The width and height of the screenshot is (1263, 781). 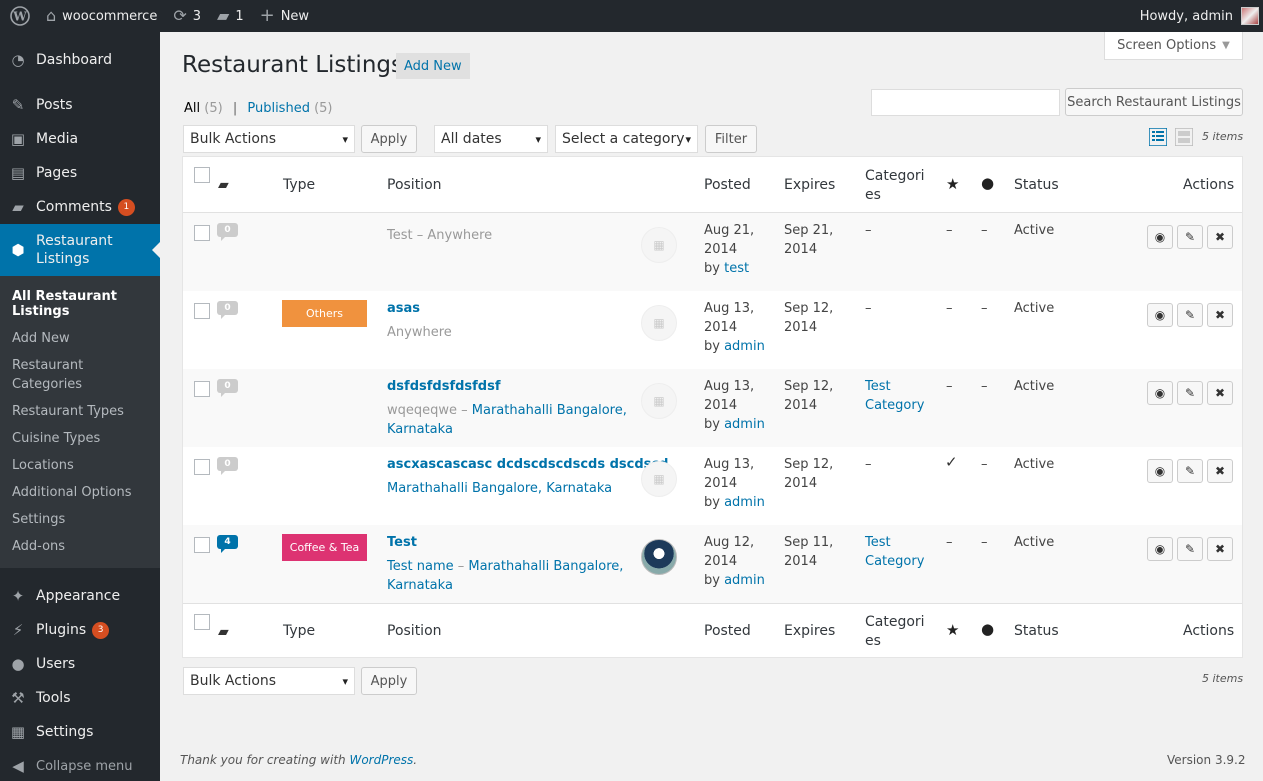 I want to click on submenu-restaurant-categories: Restaurant Categories, so click(x=80, y=375).